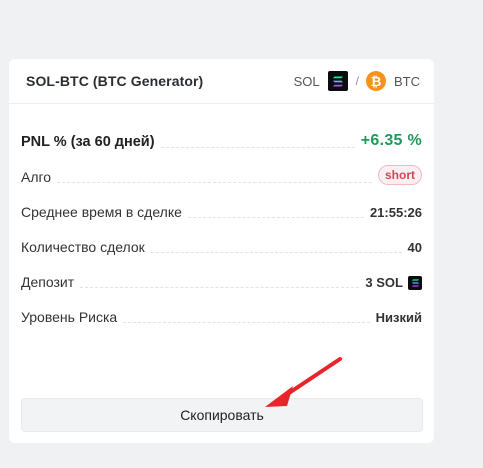  I want to click on stat-value-pnl: +6.35 %, so click(391, 140).